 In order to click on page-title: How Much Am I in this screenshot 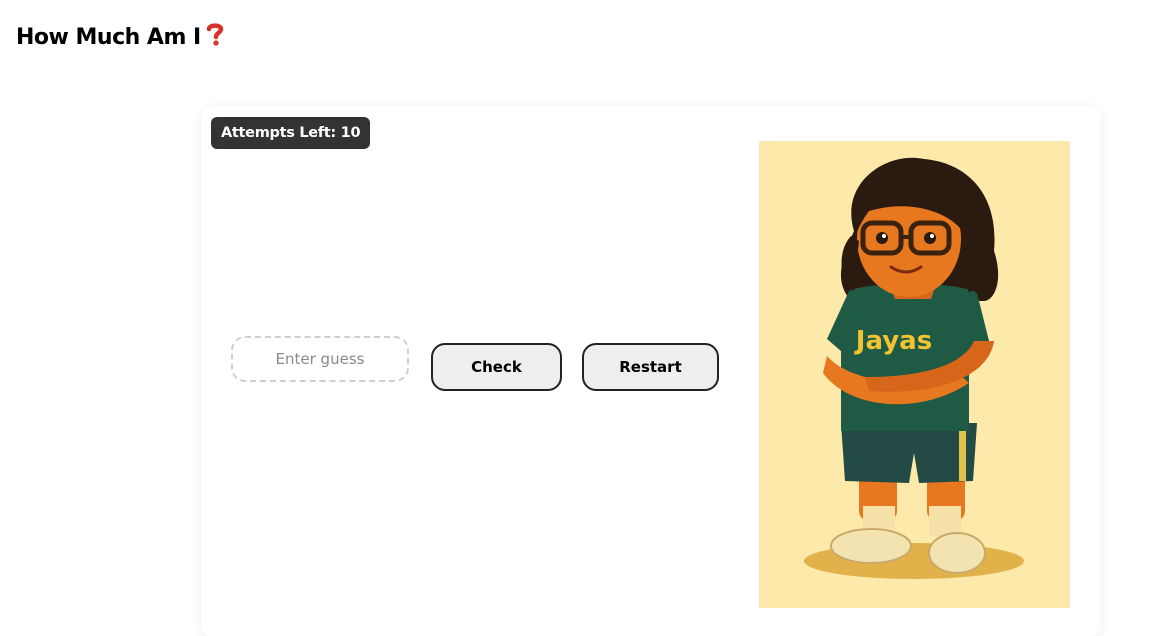, I will do `click(120, 37)`.